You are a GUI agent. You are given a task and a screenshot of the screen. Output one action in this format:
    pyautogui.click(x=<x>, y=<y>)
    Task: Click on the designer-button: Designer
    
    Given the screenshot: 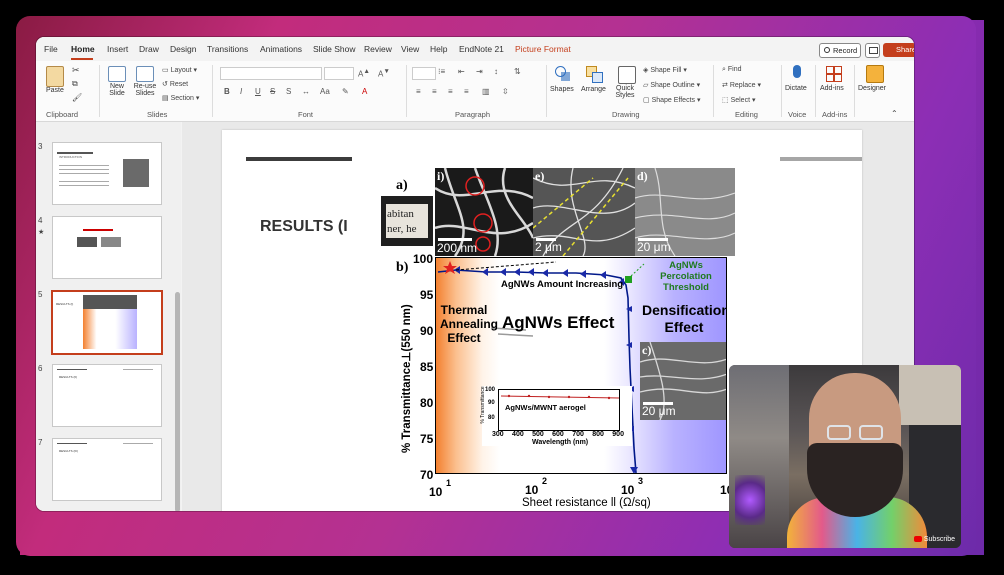 What is the action you would take?
    pyautogui.click(x=872, y=88)
    